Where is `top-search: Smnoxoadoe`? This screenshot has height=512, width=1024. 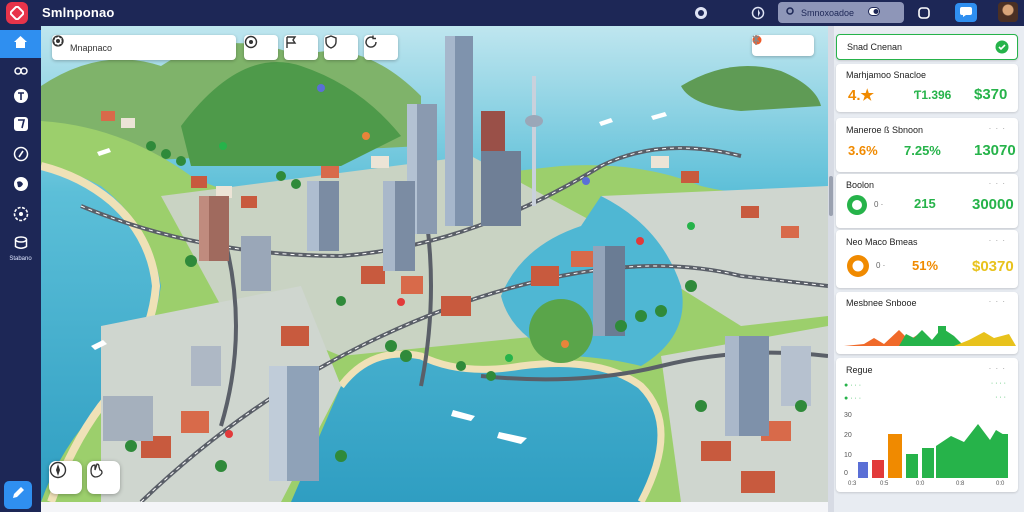
top-search: Smnoxoadoe is located at coordinates (841, 12).